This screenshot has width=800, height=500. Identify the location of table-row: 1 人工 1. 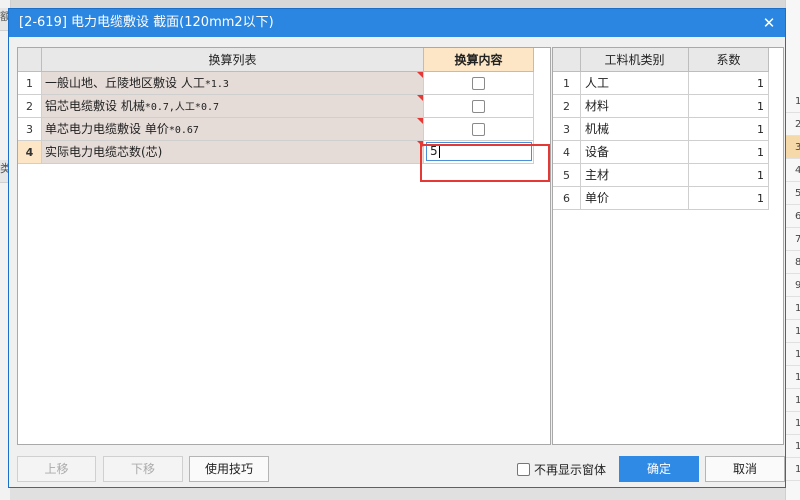
(661, 83).